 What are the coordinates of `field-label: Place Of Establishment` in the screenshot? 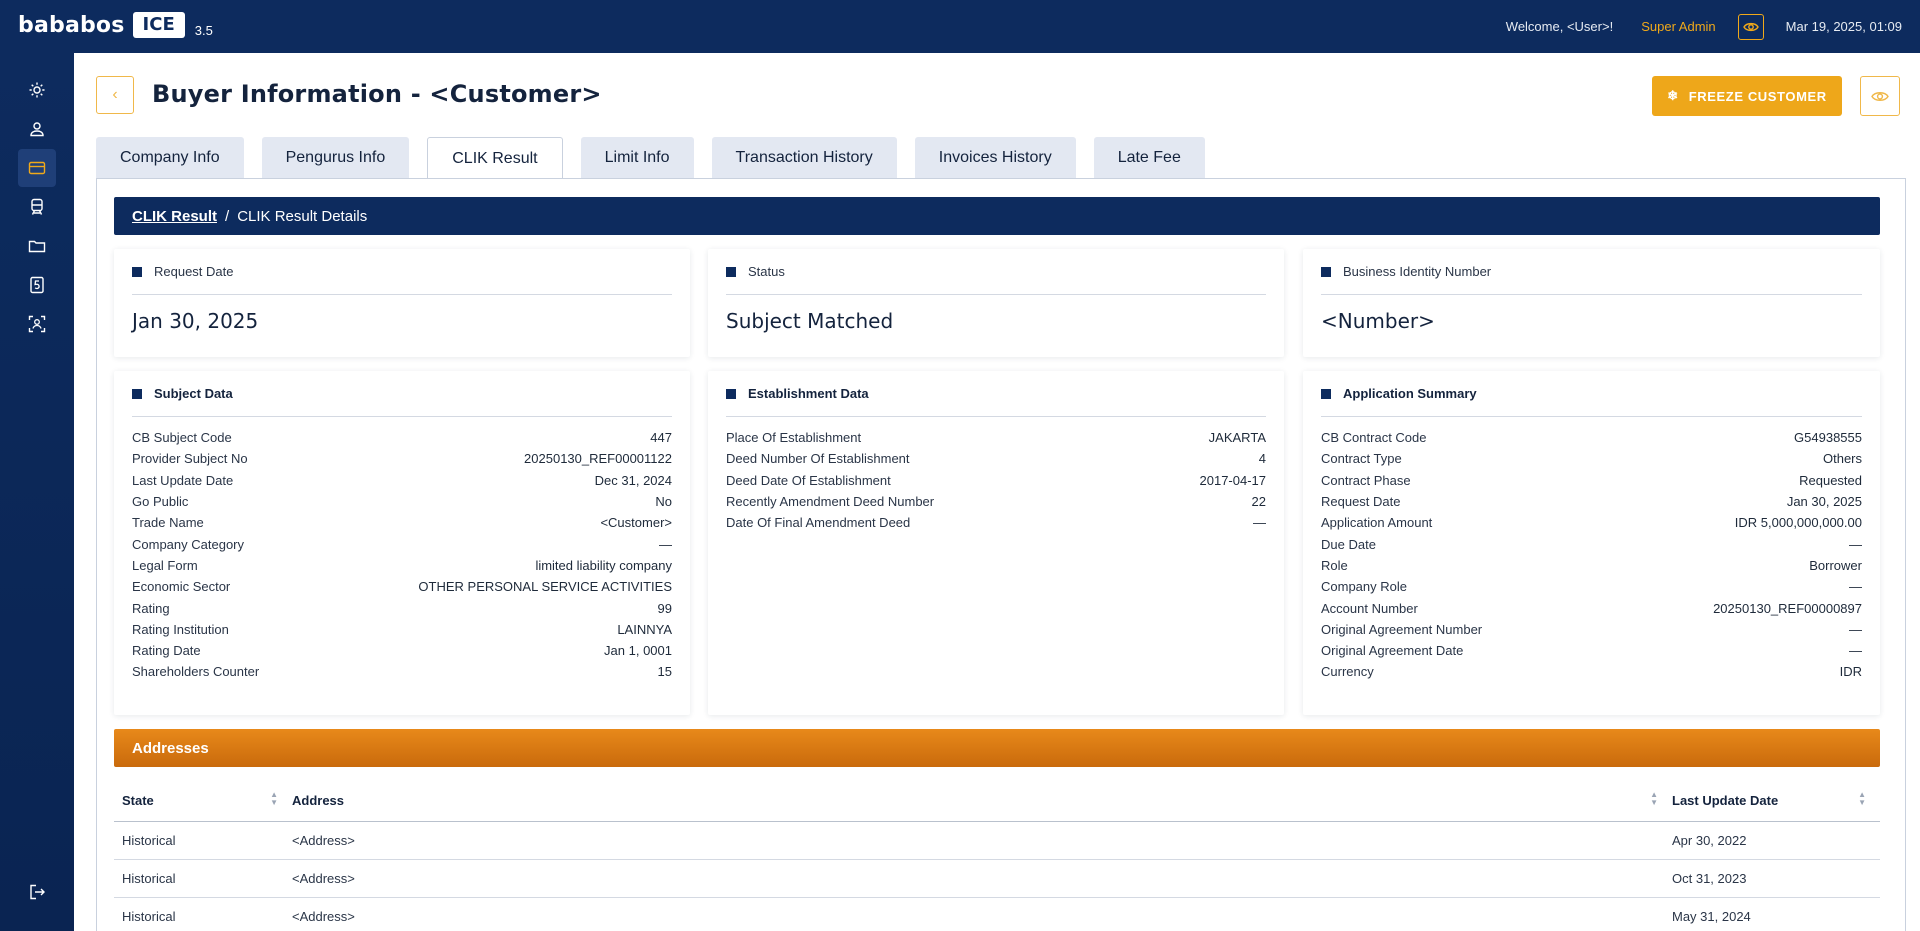 It's located at (794, 438).